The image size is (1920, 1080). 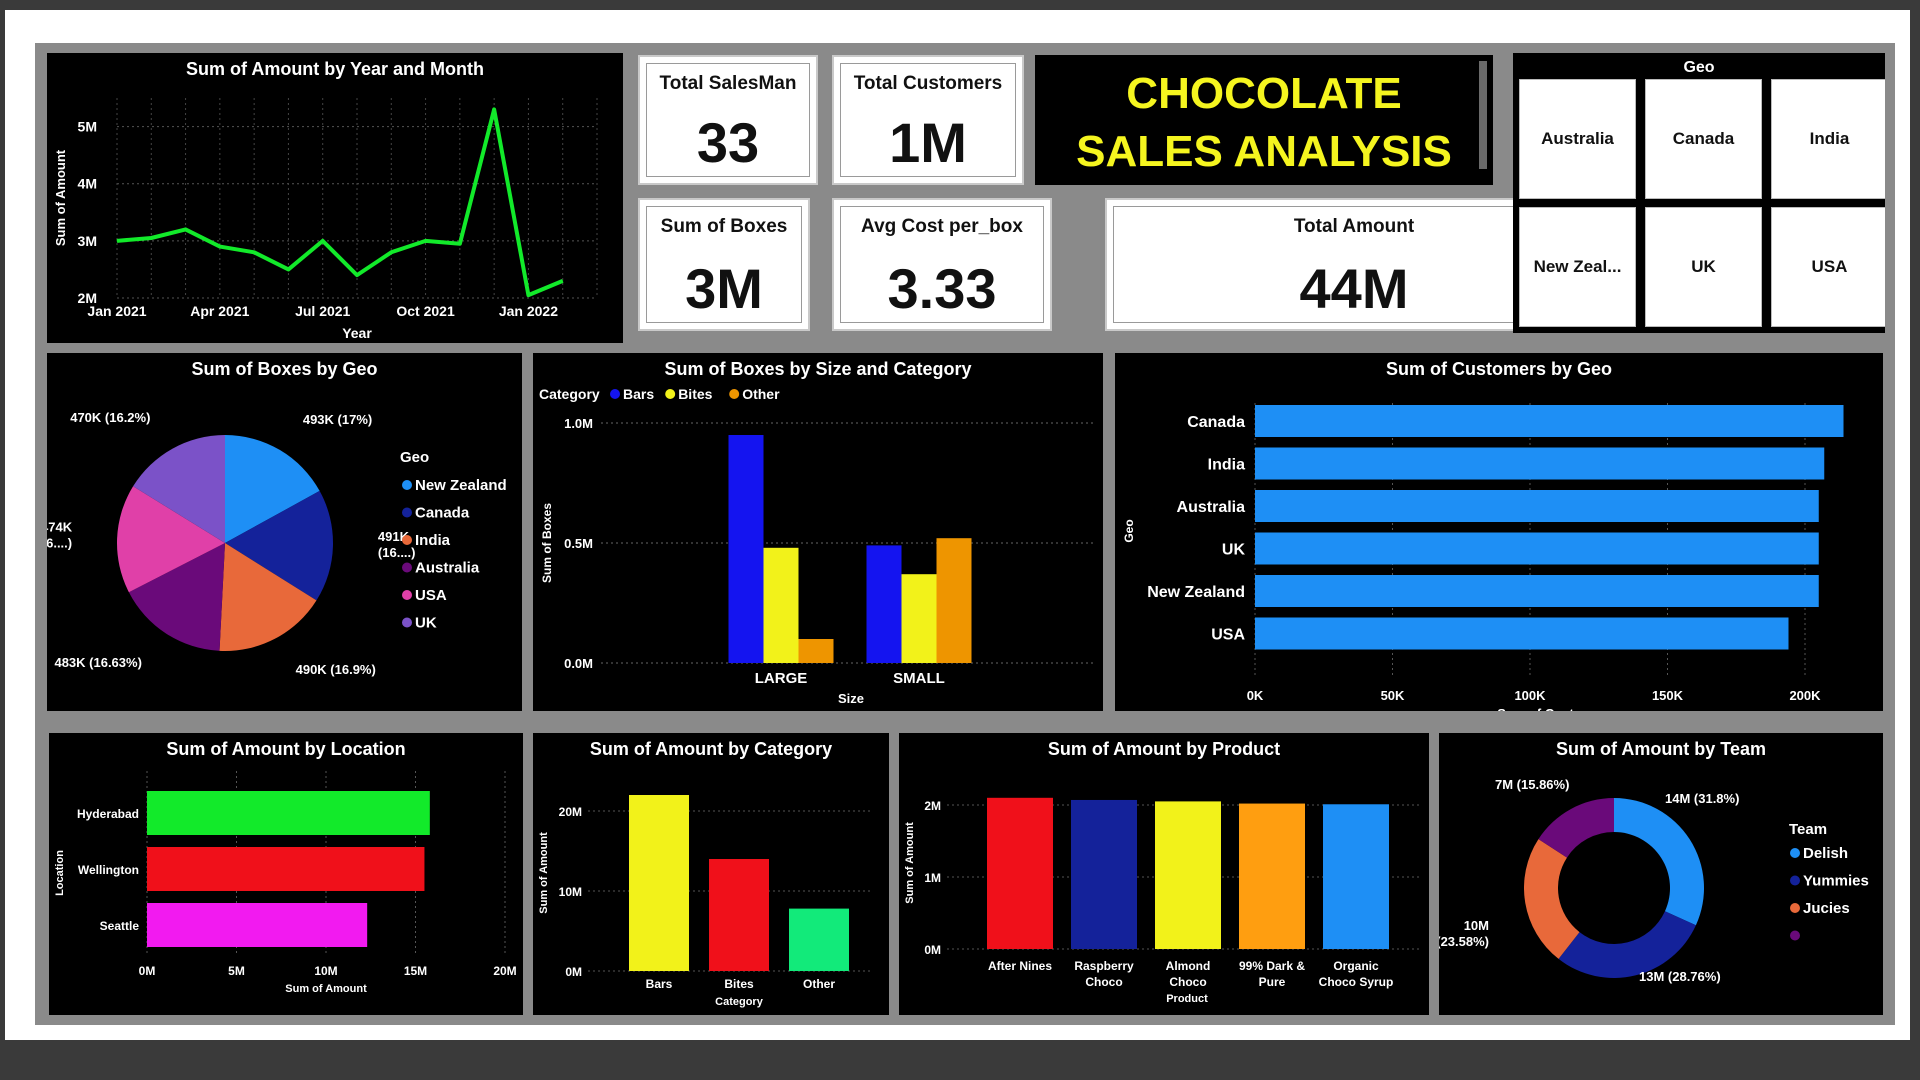 What do you see at coordinates (818, 369) in the screenshot?
I see `chart-title: Sum of Boxes by Size and Category` at bounding box center [818, 369].